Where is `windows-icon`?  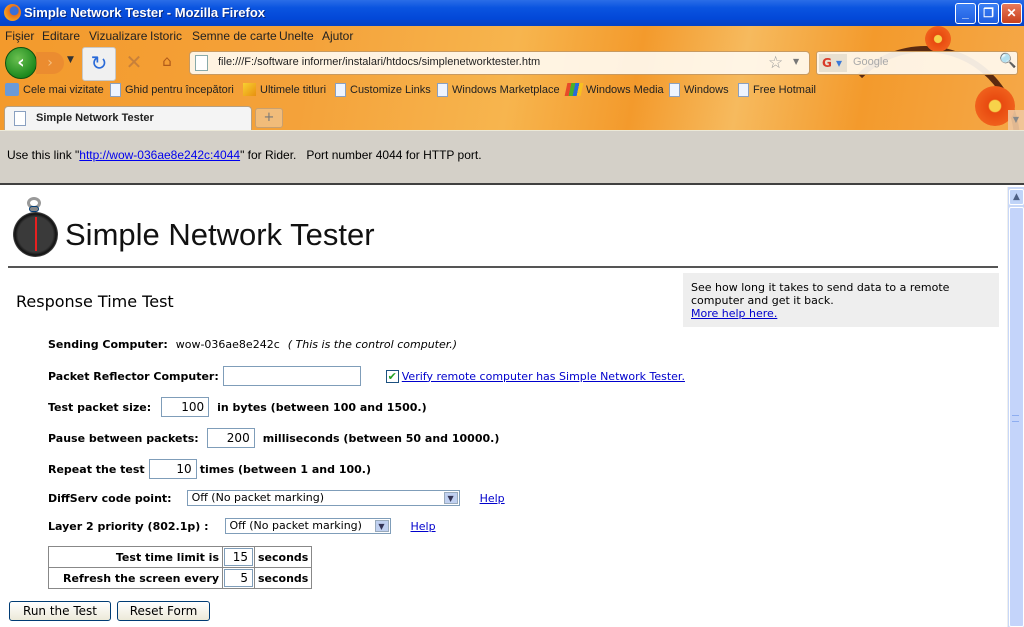
windows-icon is located at coordinates (574, 89).